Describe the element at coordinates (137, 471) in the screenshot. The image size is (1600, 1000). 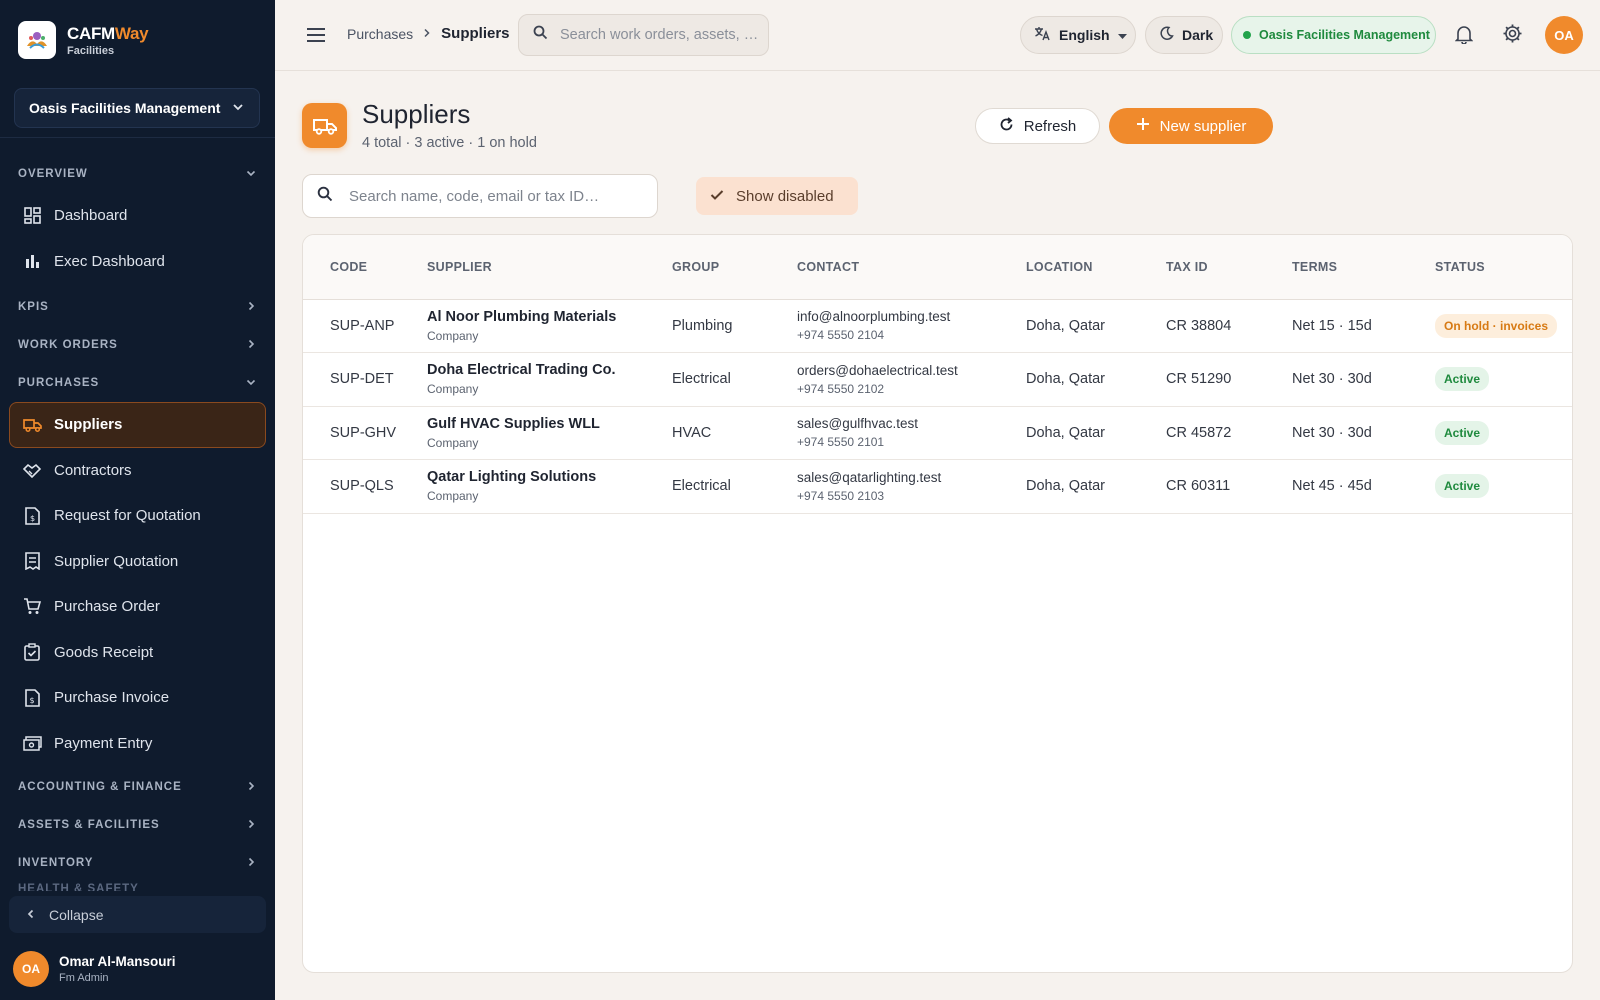
I see `sidebar-item-contractors: Contractors` at that location.